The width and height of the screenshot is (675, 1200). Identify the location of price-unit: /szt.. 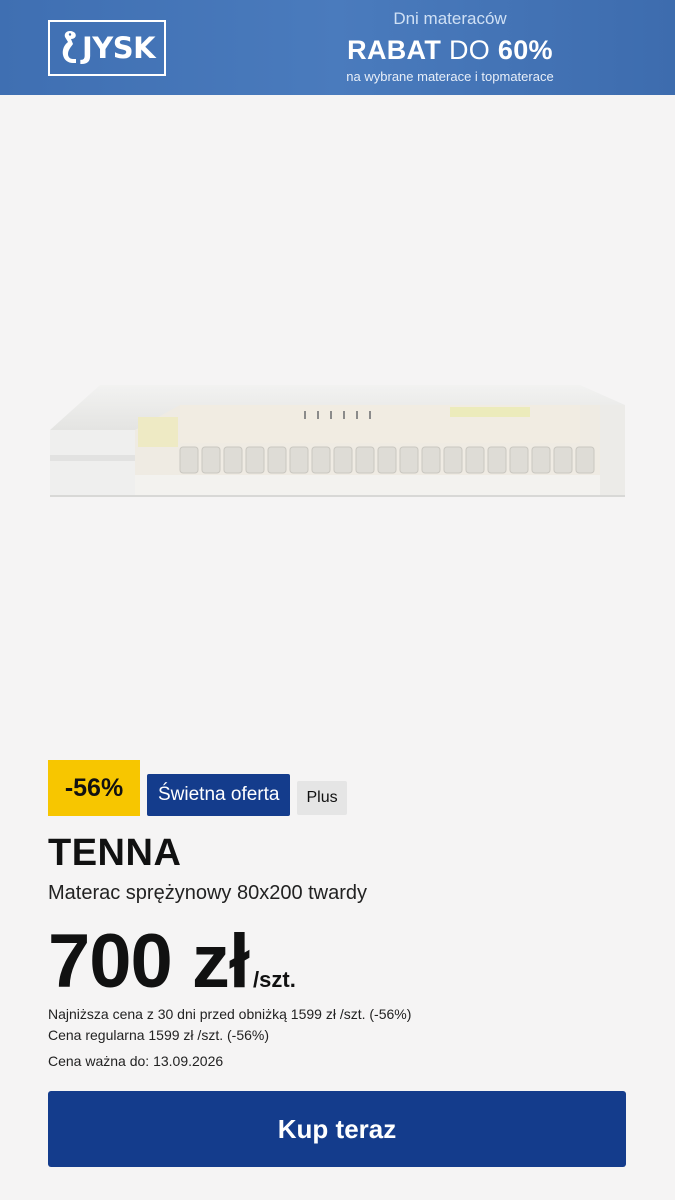
(274, 979).